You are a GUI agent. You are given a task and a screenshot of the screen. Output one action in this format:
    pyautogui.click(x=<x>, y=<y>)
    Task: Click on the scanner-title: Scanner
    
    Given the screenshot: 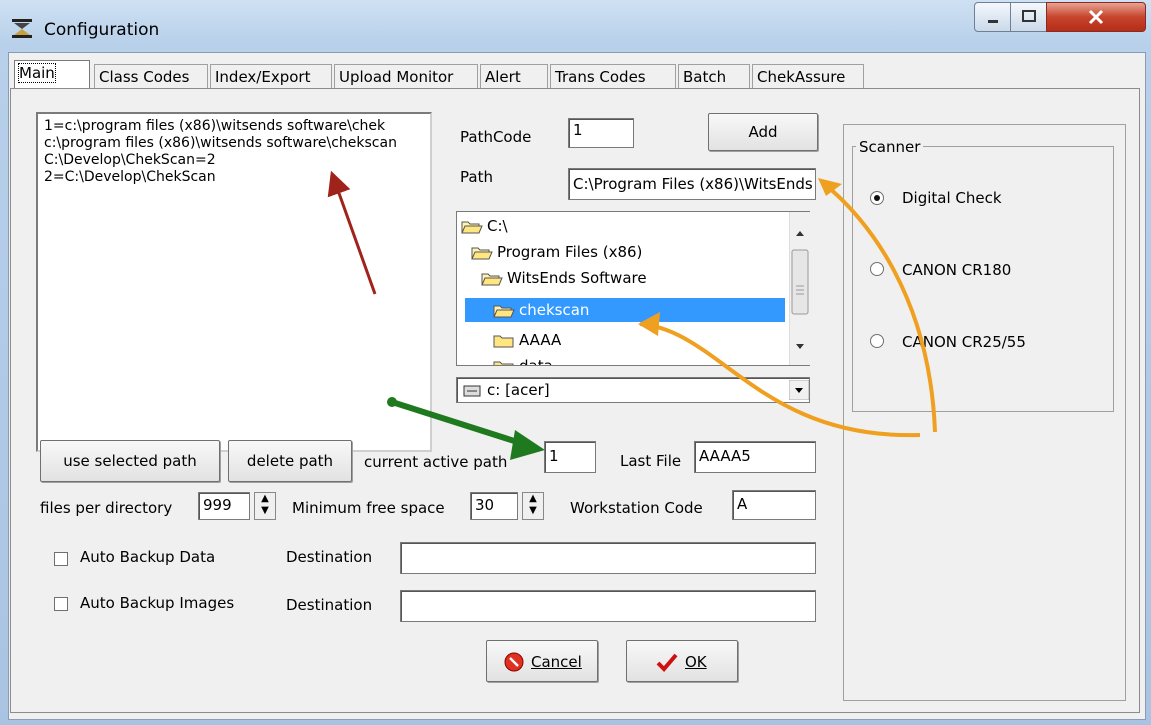 What is the action you would take?
    pyautogui.click(x=890, y=147)
    